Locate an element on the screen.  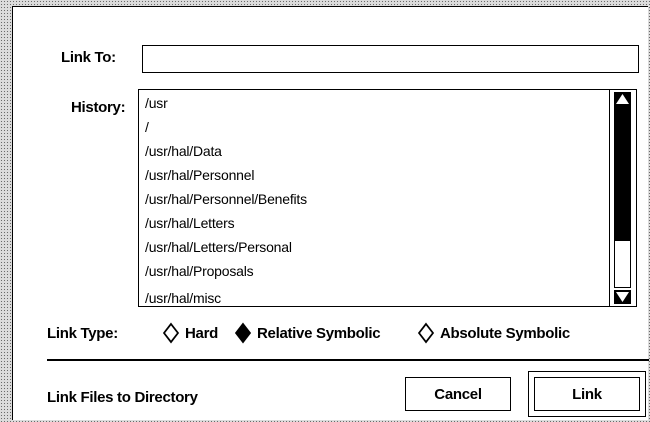
scroll-up-arrow-icon is located at coordinates (622, 99).